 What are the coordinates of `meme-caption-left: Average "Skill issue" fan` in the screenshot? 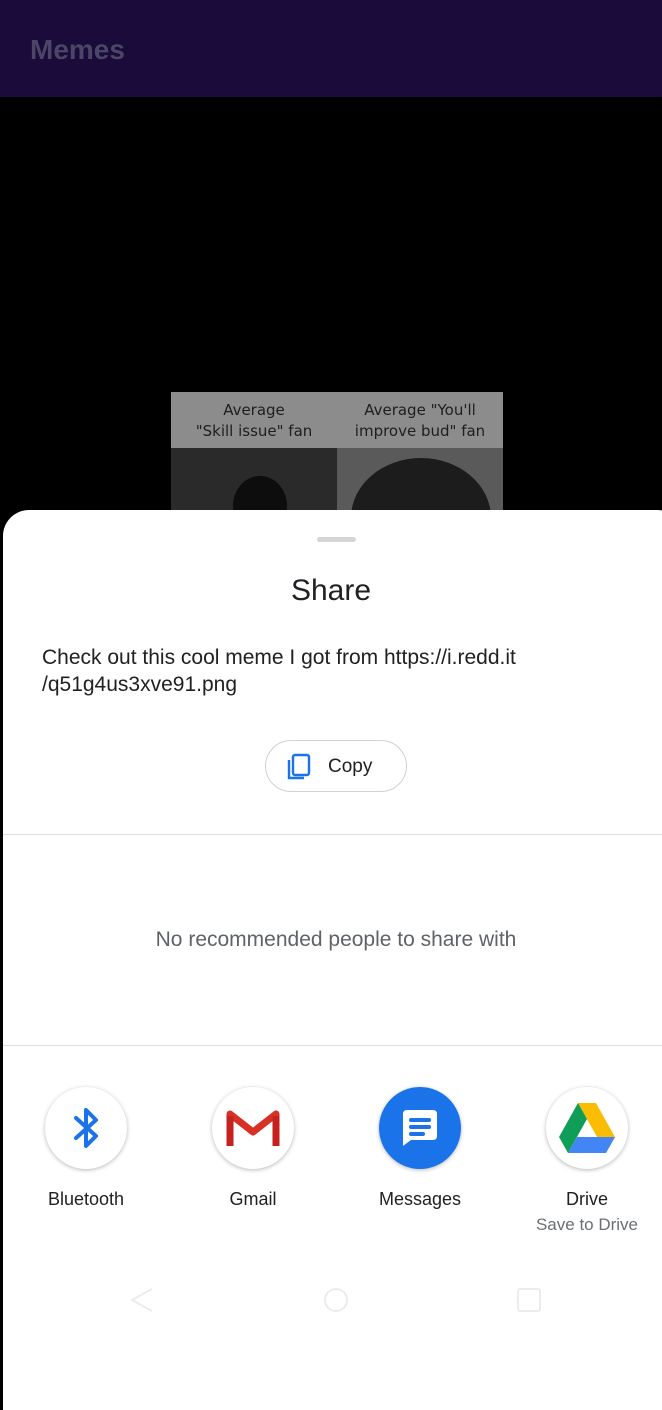 It's located at (254, 420).